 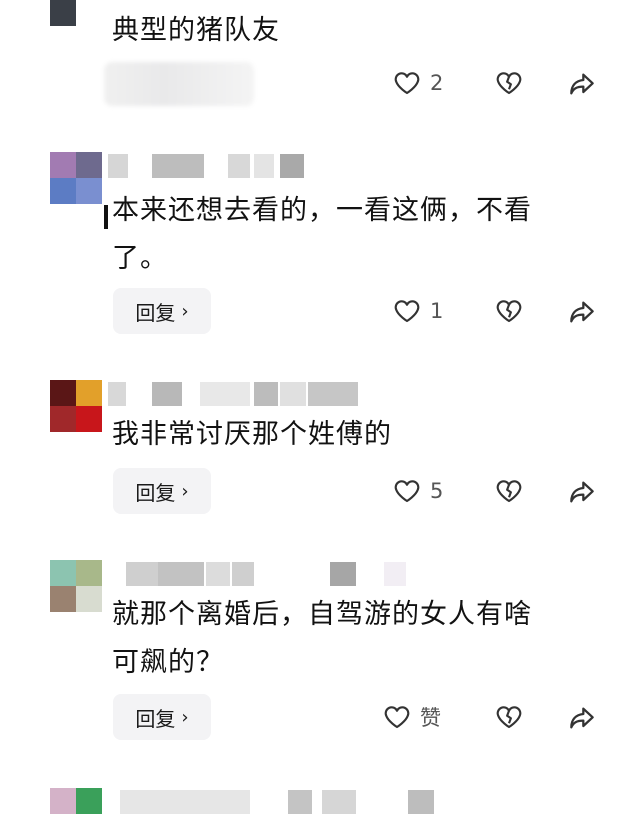 I want to click on blurred-reply-button, so click(x=179, y=84).